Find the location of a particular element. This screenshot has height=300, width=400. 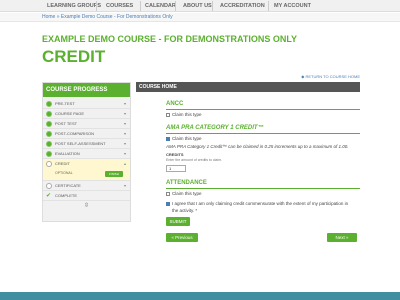

ancc-claim-checkbox: Claim this type is located at coordinates (184, 114).